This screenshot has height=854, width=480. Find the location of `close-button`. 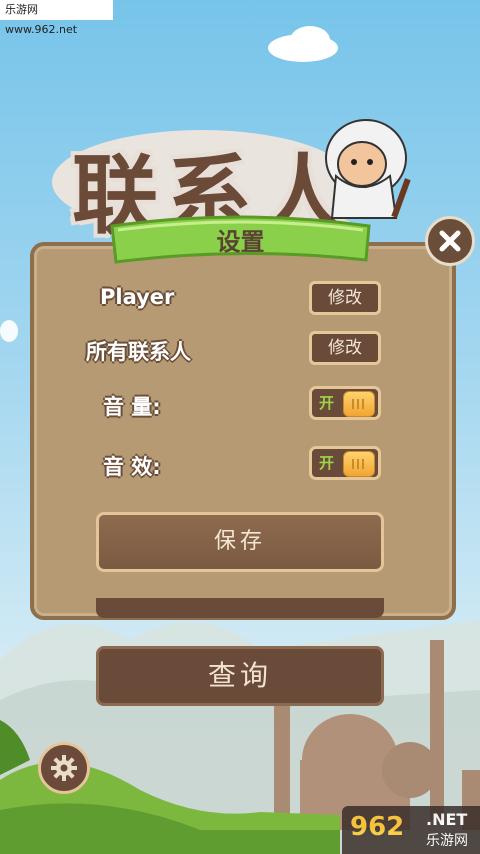

close-button is located at coordinates (450, 241).